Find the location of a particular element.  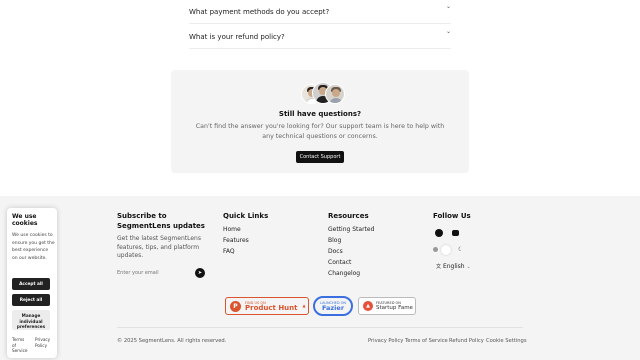

faq-question: What is your refund policy? is located at coordinates (237, 36).